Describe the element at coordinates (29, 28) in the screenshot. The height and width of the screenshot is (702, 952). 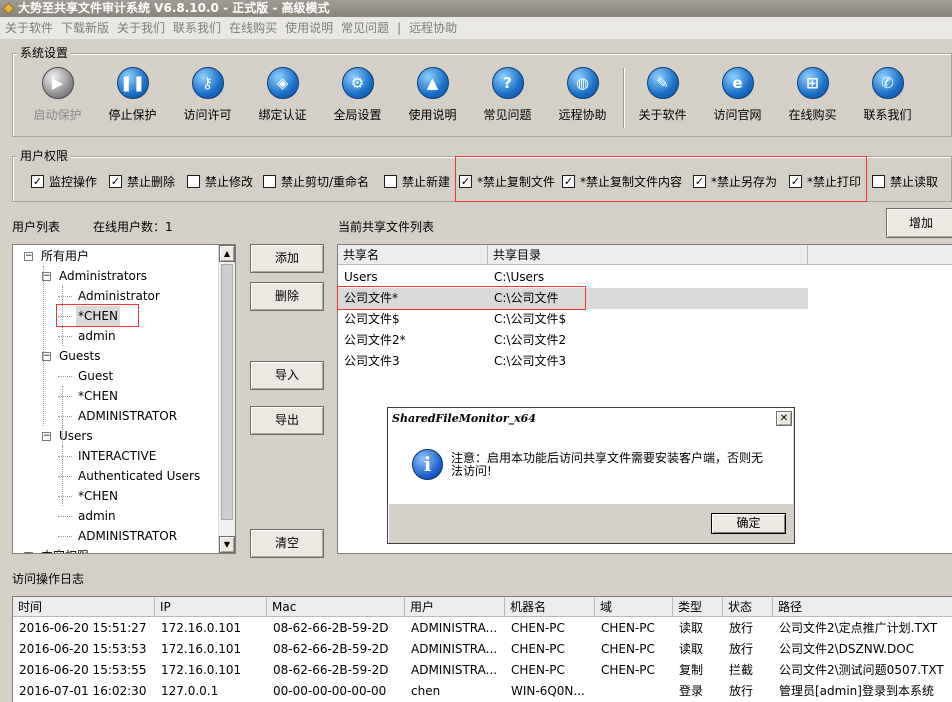
I see `menu-item-about: 关于软件` at that location.